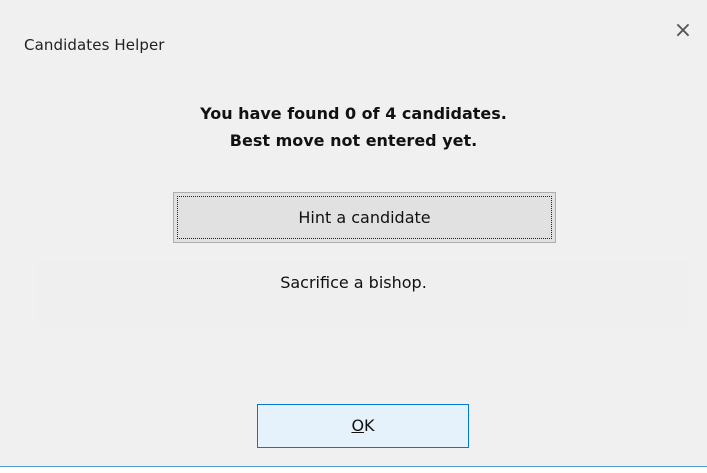  What do you see at coordinates (353, 282) in the screenshot?
I see `hint-text: Sacrifice a bishop.` at bounding box center [353, 282].